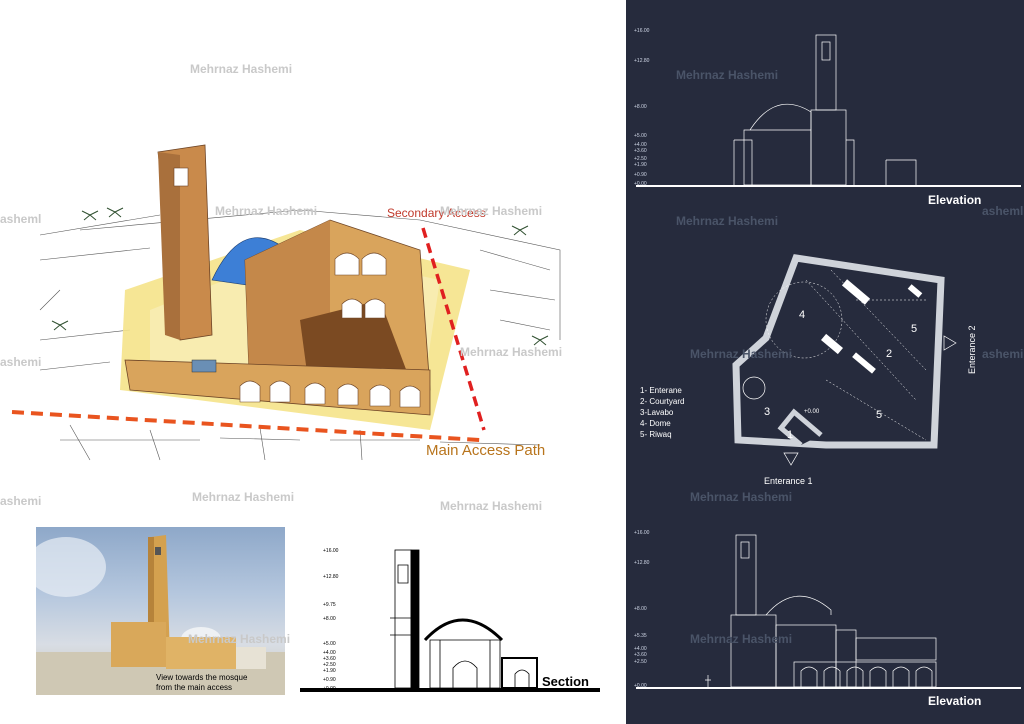  Describe the element at coordinates (657, 412) in the screenshot. I see `legend-item: 3-Lavabo` at that location.